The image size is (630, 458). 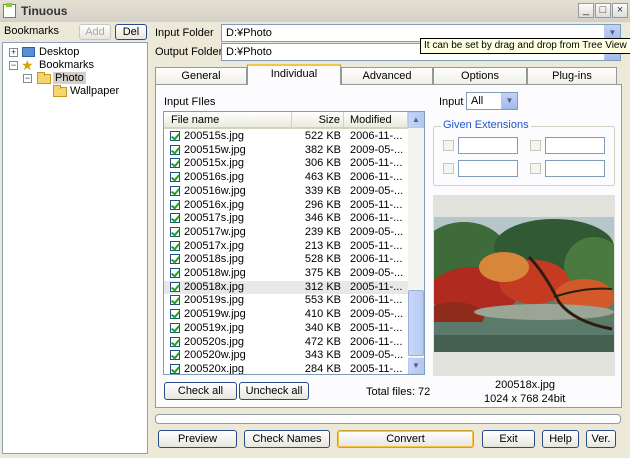 What do you see at coordinates (405, 439) in the screenshot?
I see `convert-button: Convert` at bounding box center [405, 439].